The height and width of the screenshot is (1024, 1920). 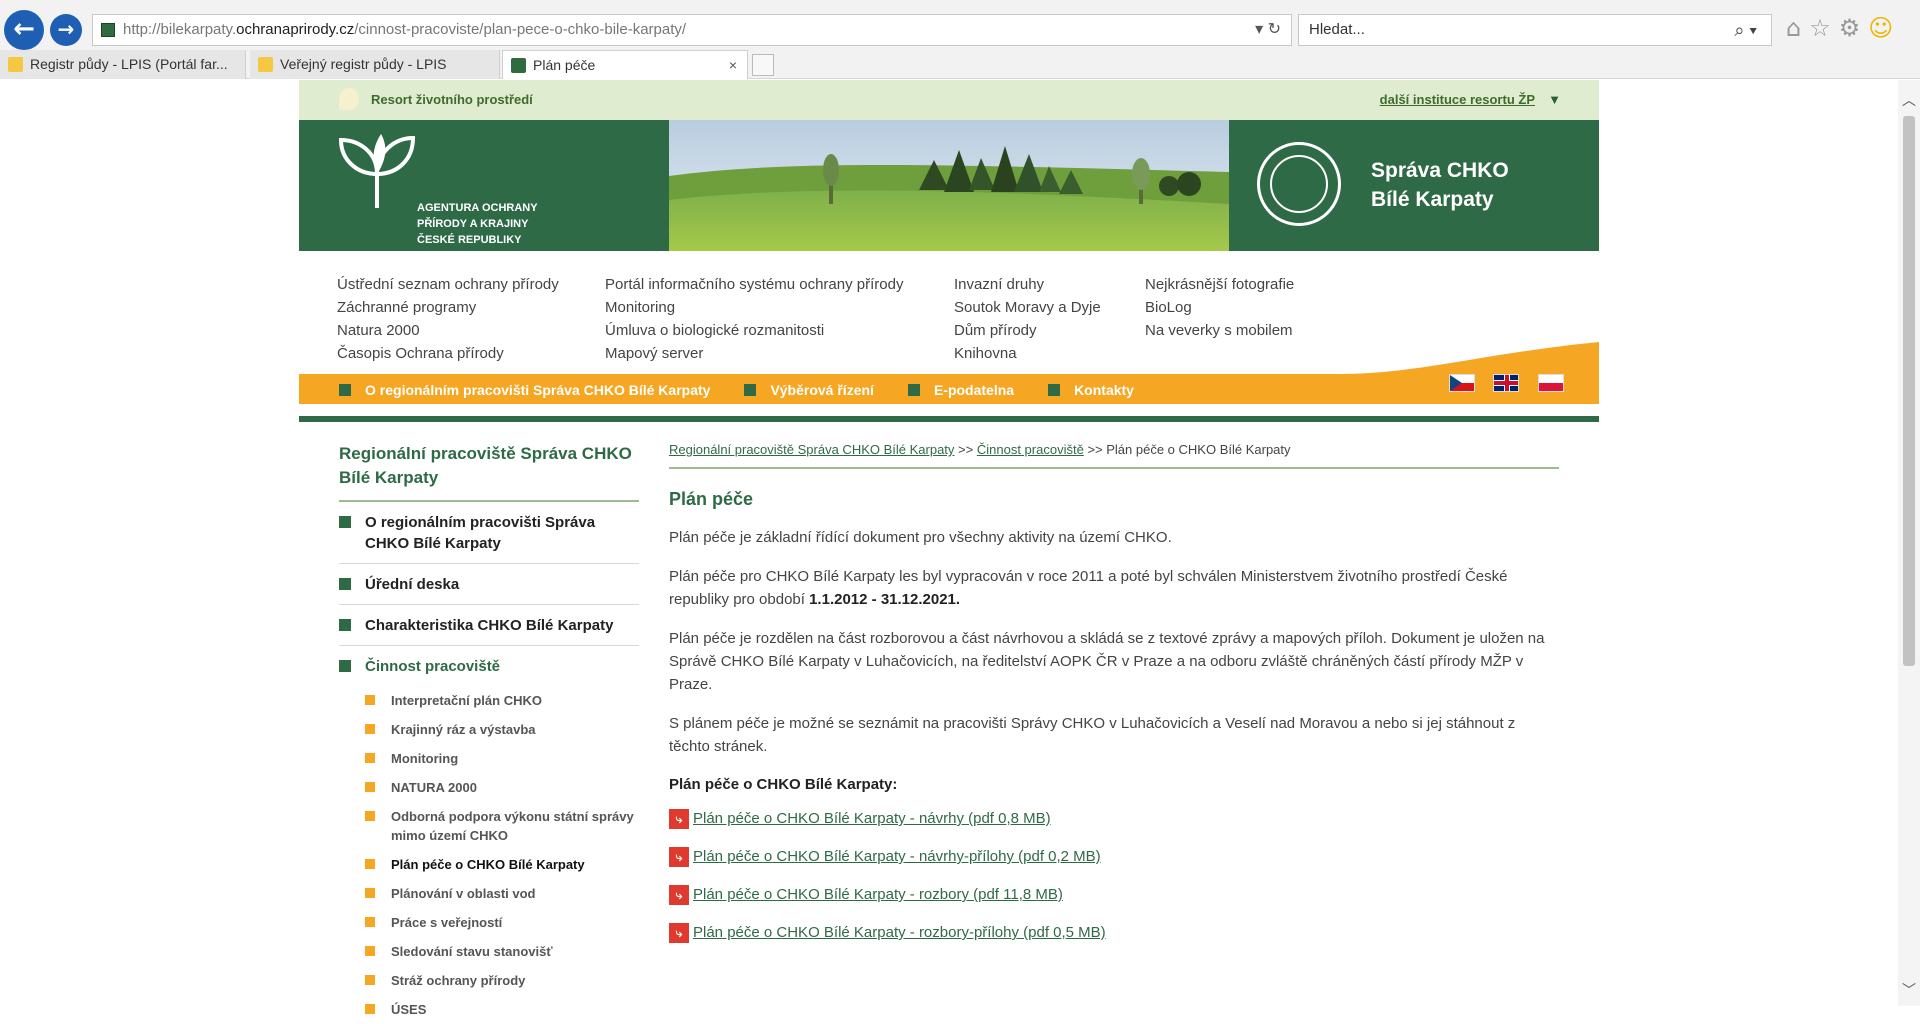 I want to click on link-biolog: BioLog, so click(x=1219, y=307).